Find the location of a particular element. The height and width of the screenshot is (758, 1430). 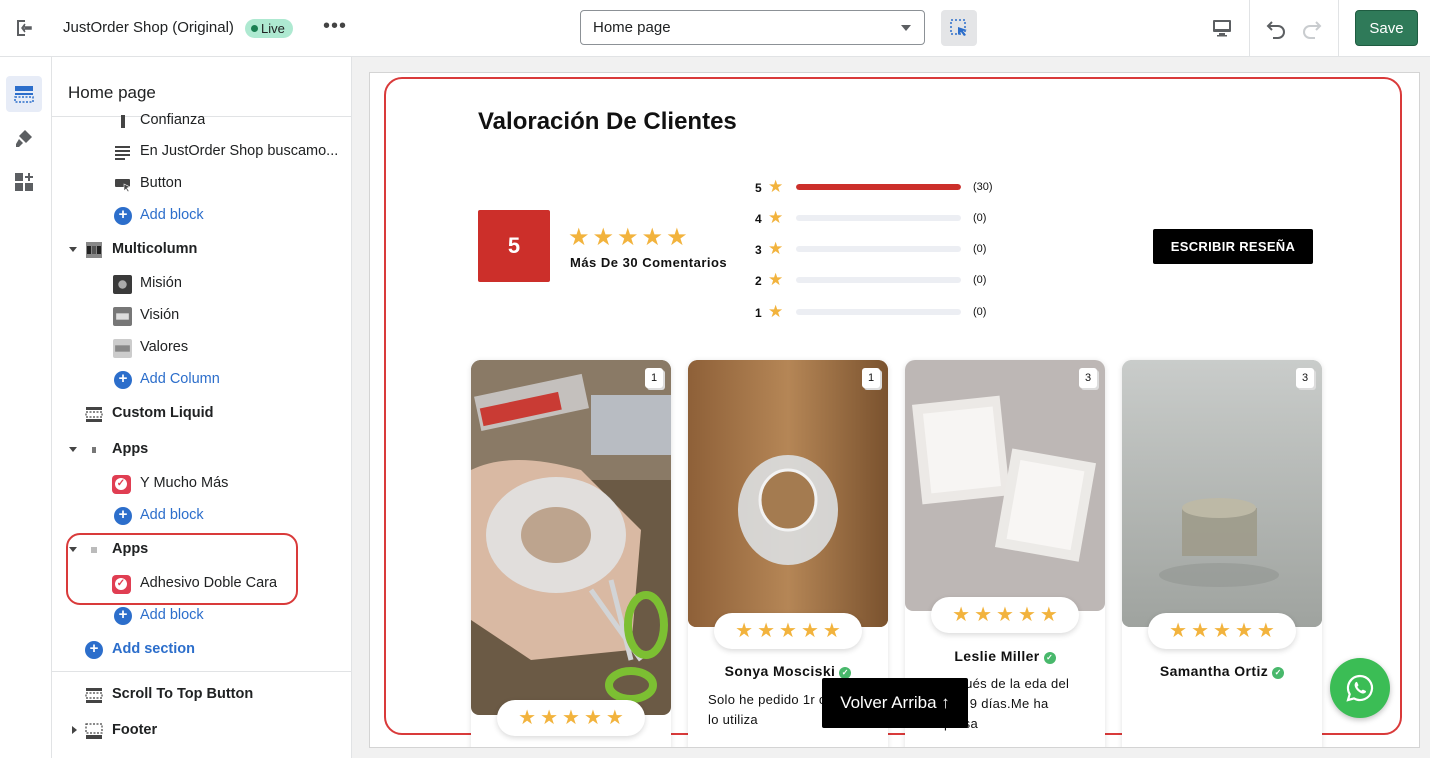

exit-icon is located at coordinates (24, 28).